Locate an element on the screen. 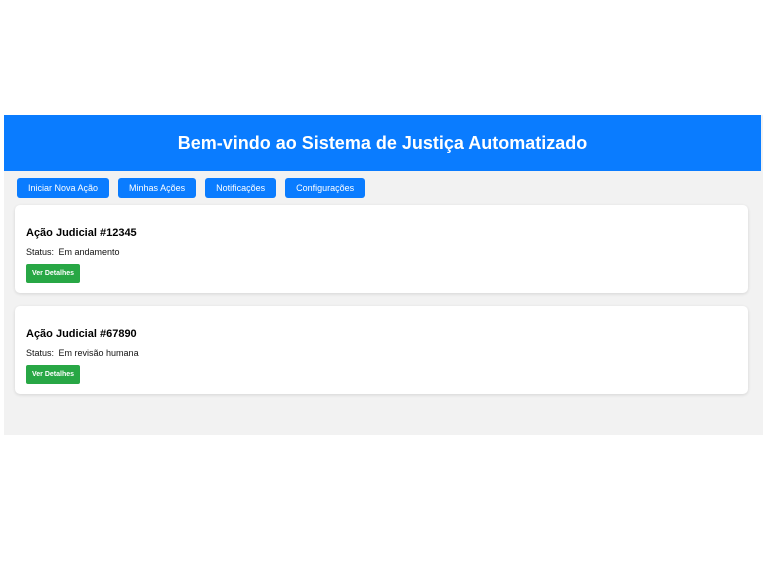 The image size is (768, 576). case-status-value: Em revisão humana is located at coordinates (98, 353).